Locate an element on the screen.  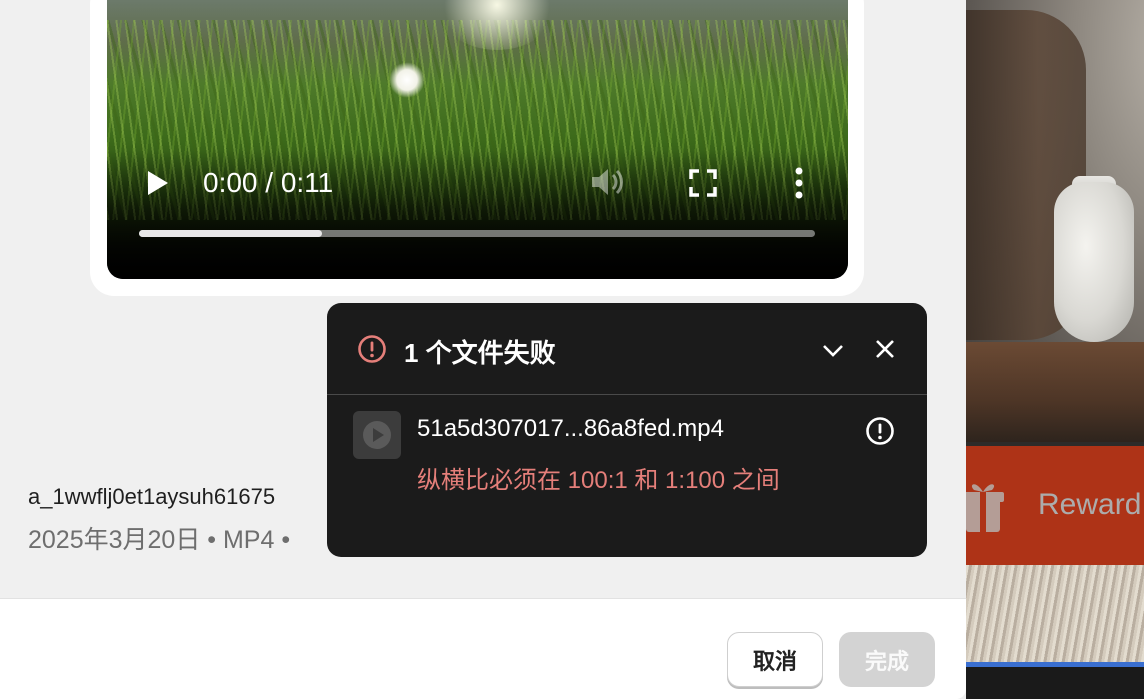
done-button: 完成 is located at coordinates (887, 659).